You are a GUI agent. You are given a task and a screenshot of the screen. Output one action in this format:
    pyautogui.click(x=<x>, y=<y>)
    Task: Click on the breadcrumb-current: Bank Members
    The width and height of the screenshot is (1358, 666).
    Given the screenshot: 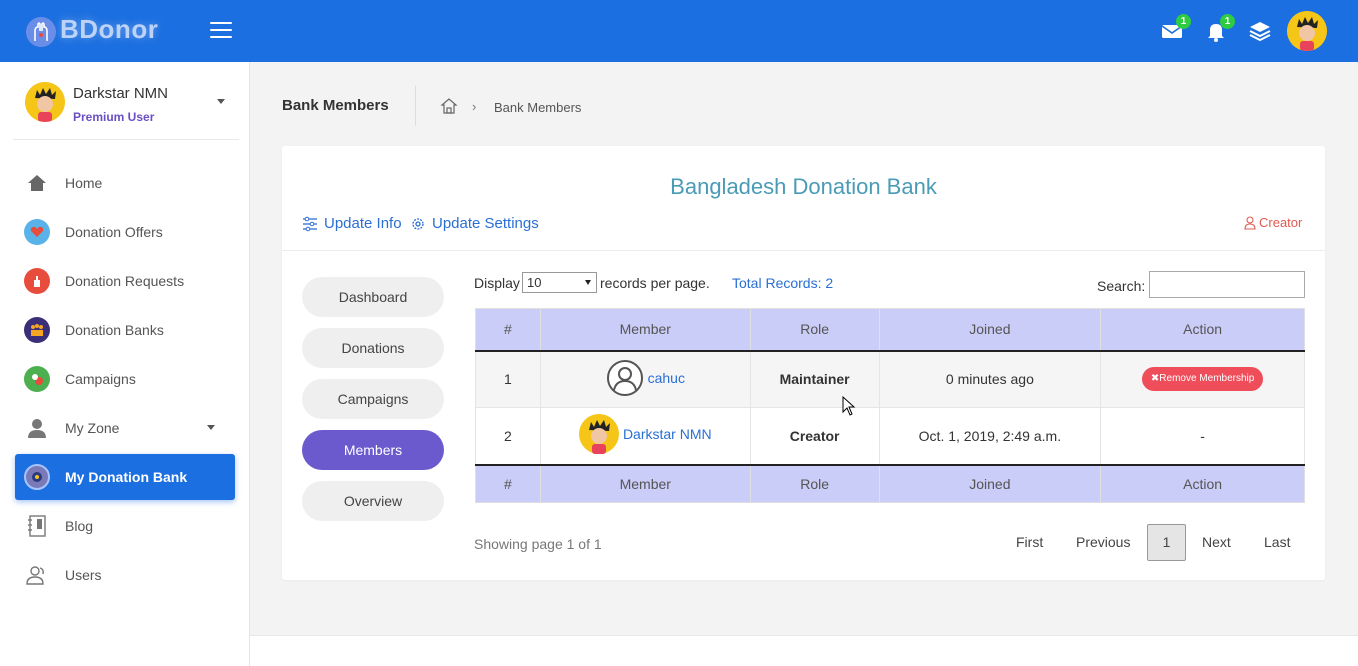 What is the action you would take?
    pyautogui.click(x=538, y=107)
    